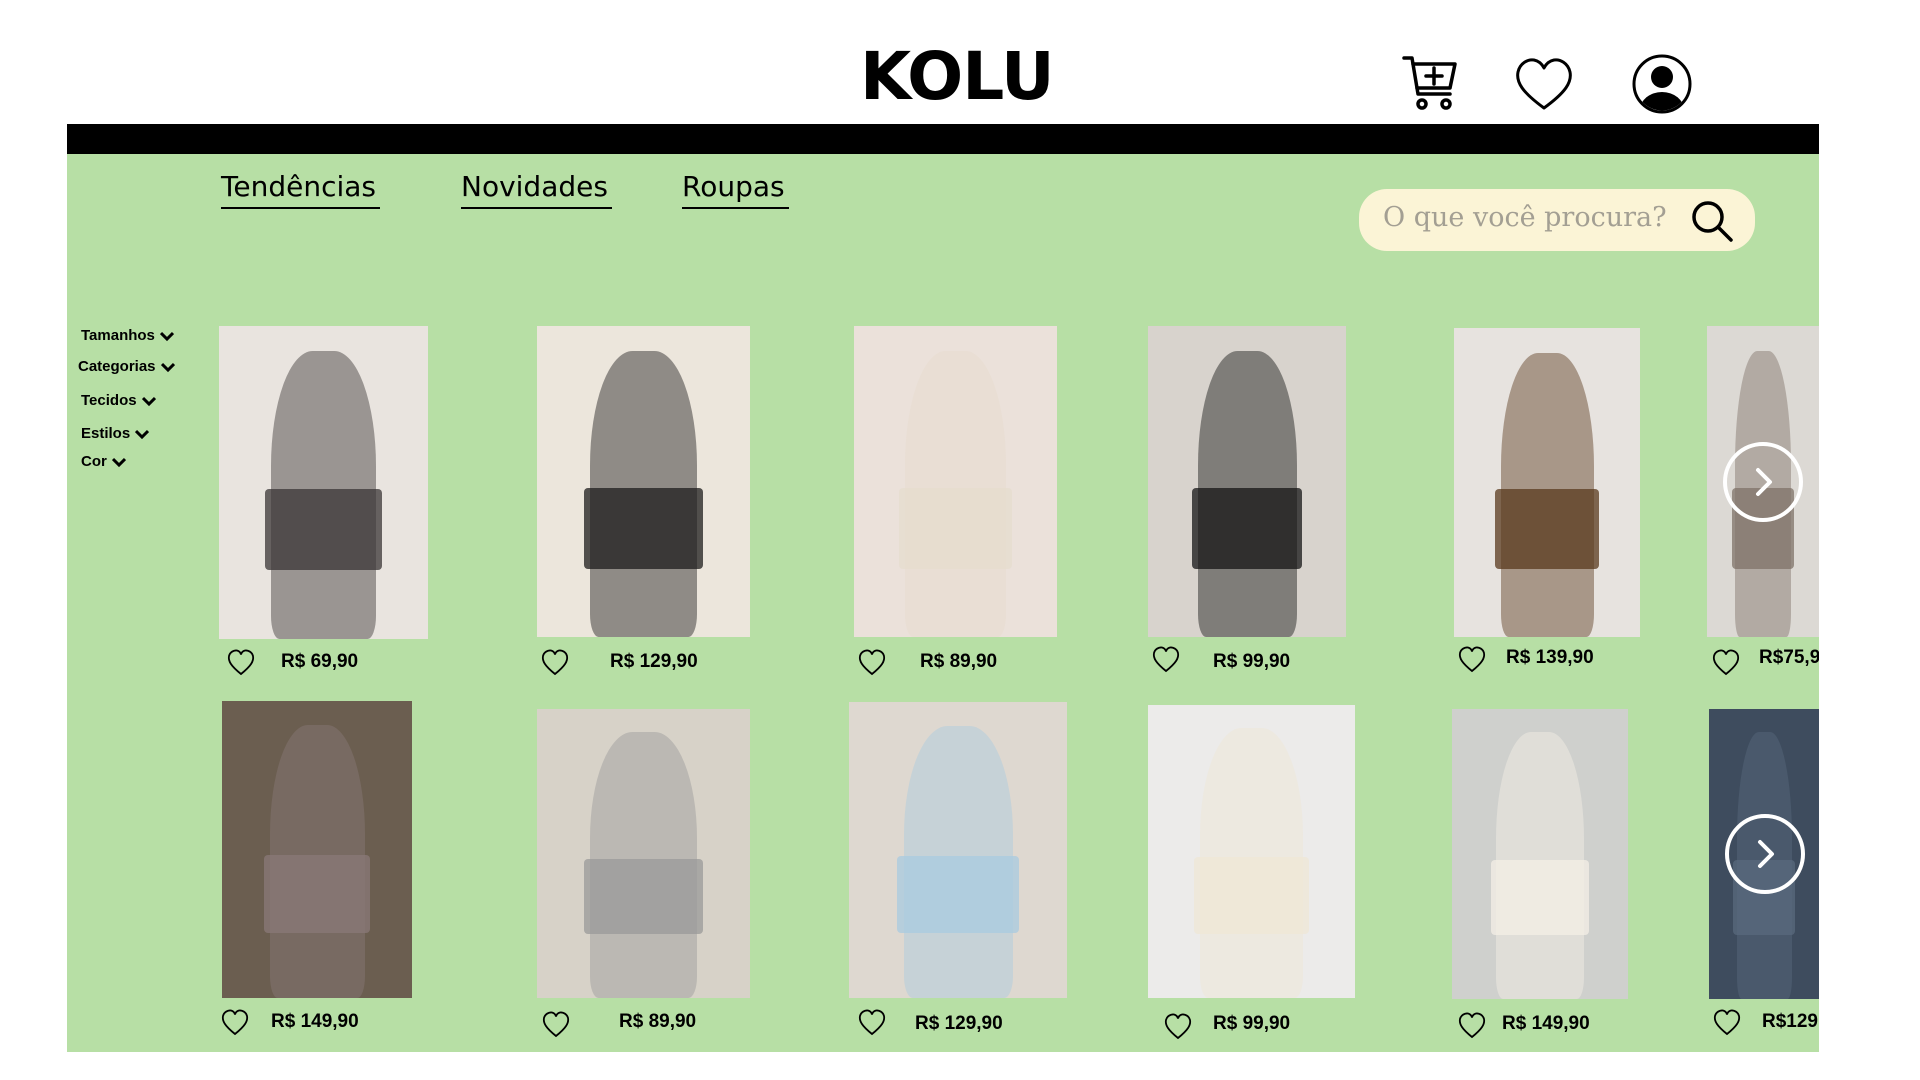 The width and height of the screenshot is (1920, 1080). What do you see at coordinates (1432, 84) in the screenshot?
I see `cart-add-icon` at bounding box center [1432, 84].